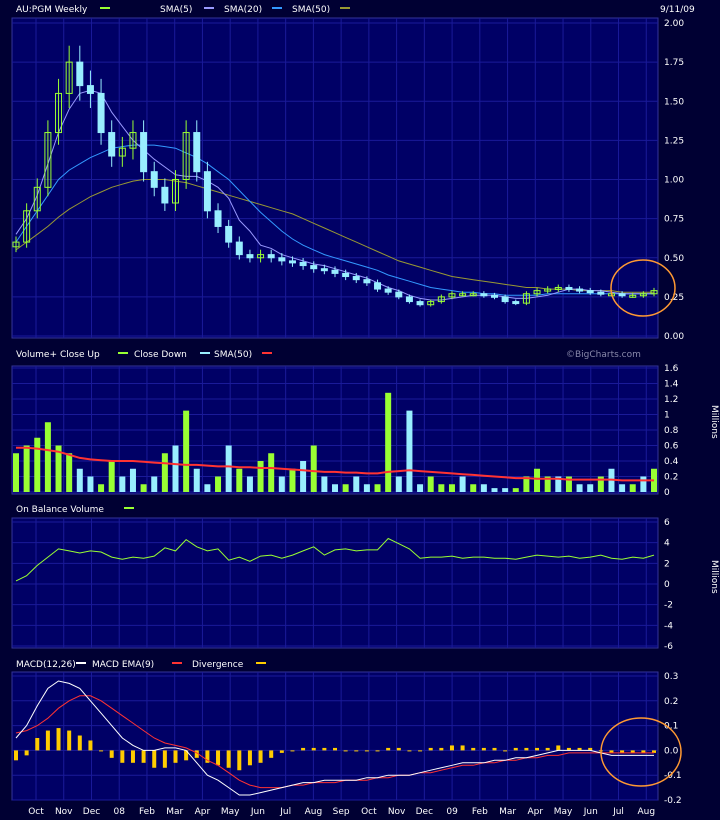 The width and height of the screenshot is (720, 820). What do you see at coordinates (314, 812) in the screenshot?
I see `x-tick-label: Aug` at bounding box center [314, 812].